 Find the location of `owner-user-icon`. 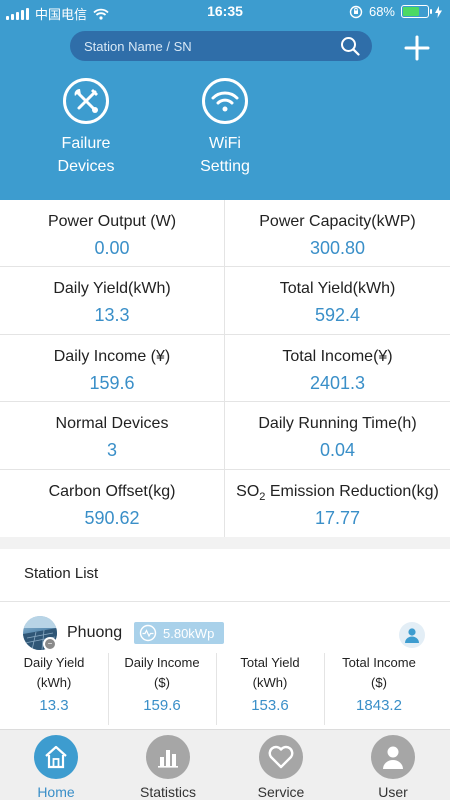

owner-user-icon is located at coordinates (412, 635).